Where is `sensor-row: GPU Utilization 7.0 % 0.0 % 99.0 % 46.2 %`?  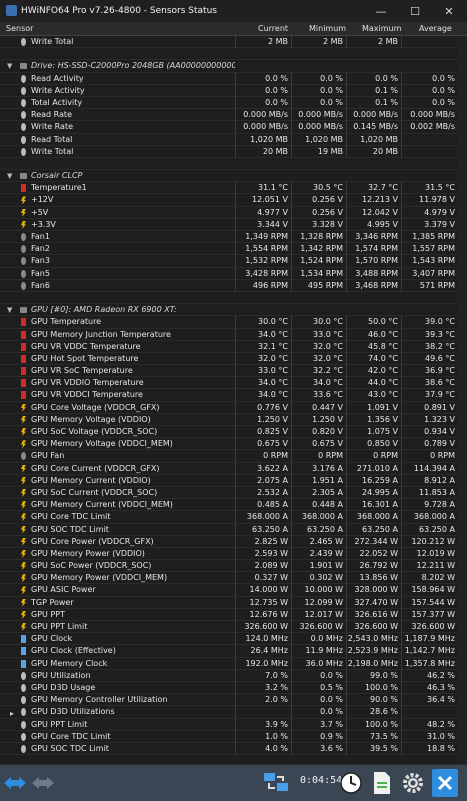 sensor-row: GPU Utilization 7.0 % 0.0 % 99.0 % 46.2 % is located at coordinates (229, 675).